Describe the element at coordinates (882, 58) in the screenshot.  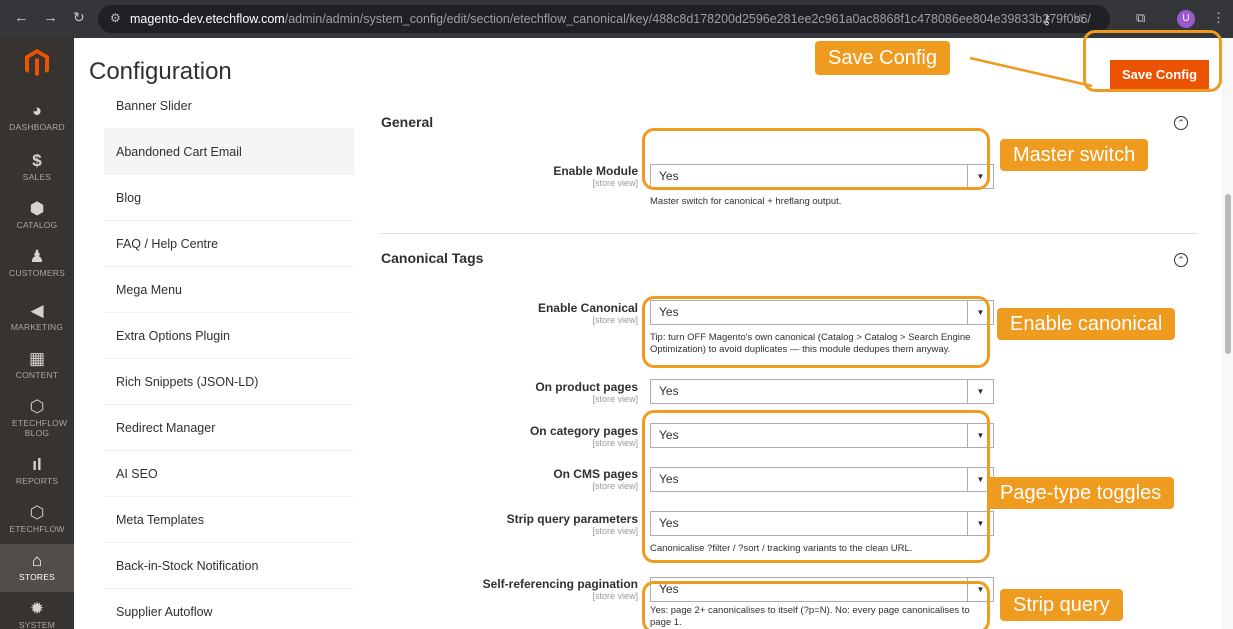
I see `callout-save-config: Save Config` at that location.